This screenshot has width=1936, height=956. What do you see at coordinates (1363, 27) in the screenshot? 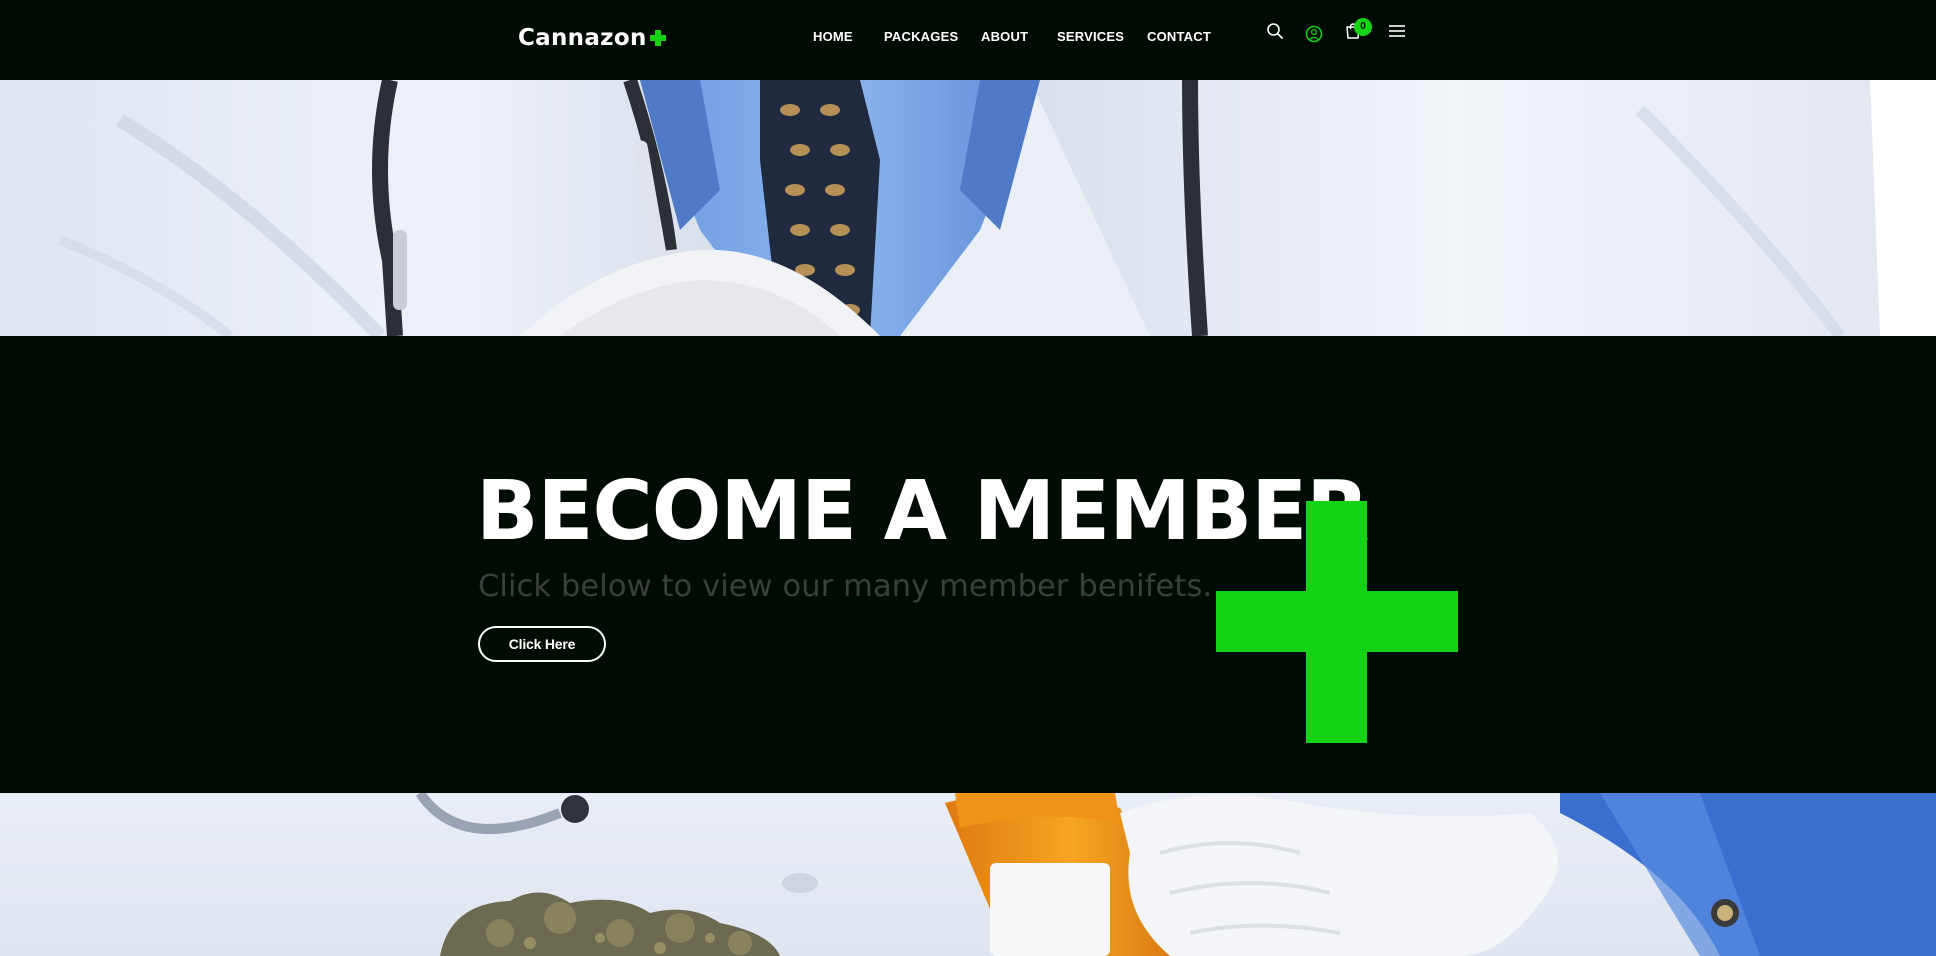
I see `cart-count-badge: 0` at bounding box center [1363, 27].